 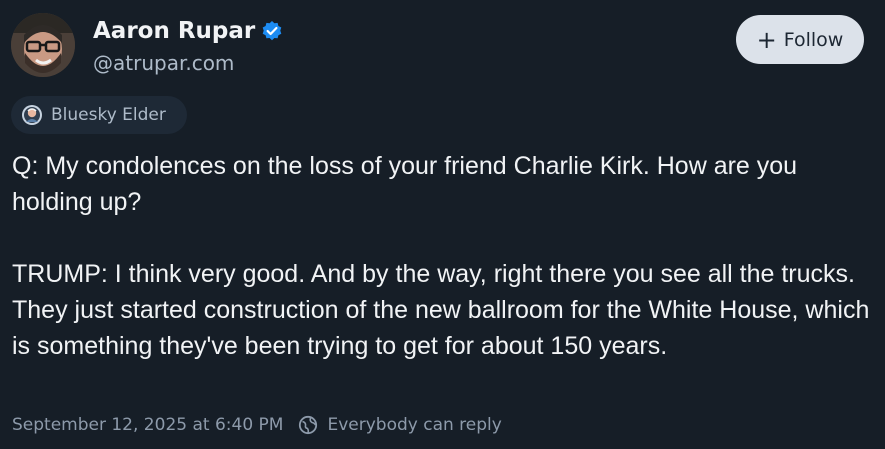 I want to click on follow-button: + Follow, so click(x=800, y=39).